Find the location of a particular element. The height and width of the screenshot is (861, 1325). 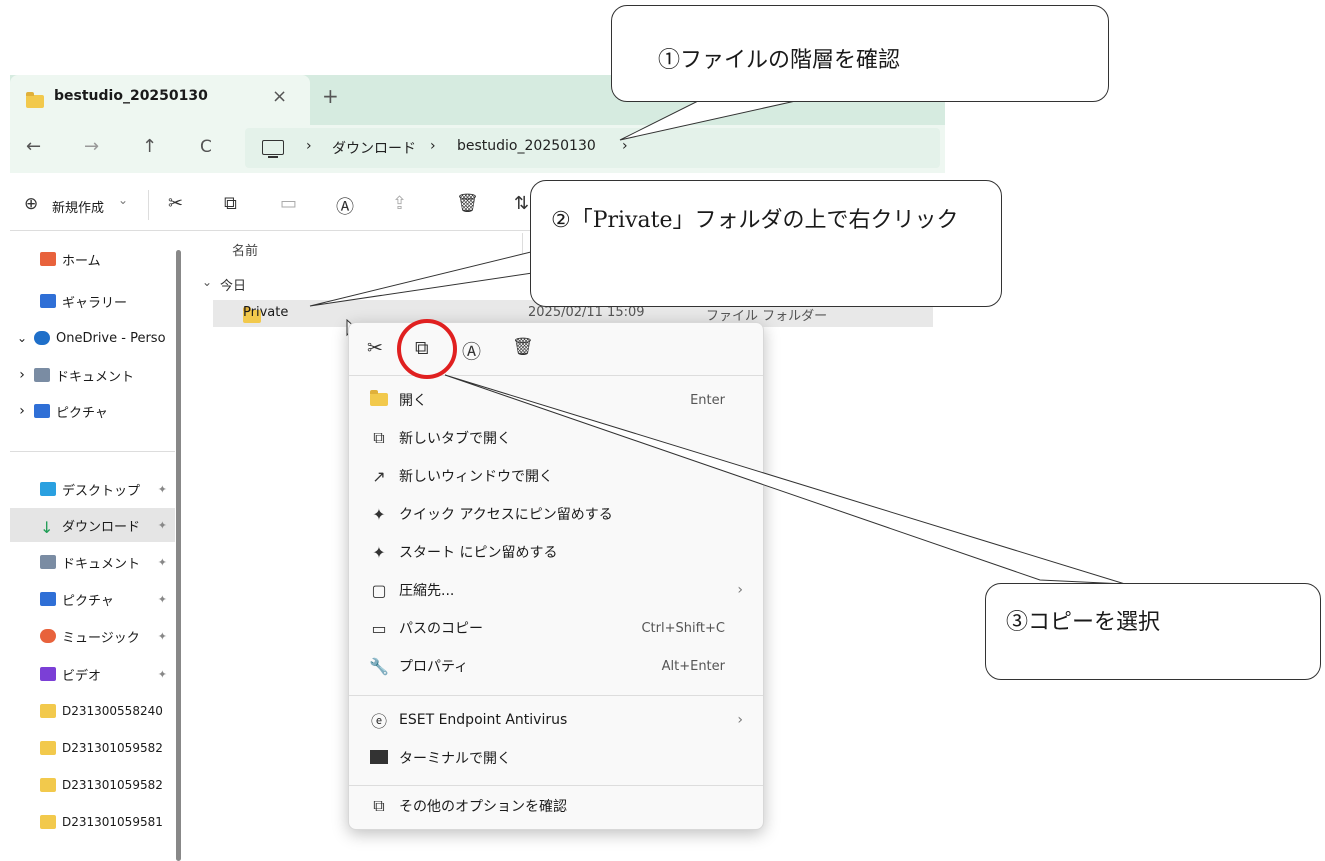

menu-item-more-options: ⧉ その他のオプションを確認 is located at coordinates (556, 806).